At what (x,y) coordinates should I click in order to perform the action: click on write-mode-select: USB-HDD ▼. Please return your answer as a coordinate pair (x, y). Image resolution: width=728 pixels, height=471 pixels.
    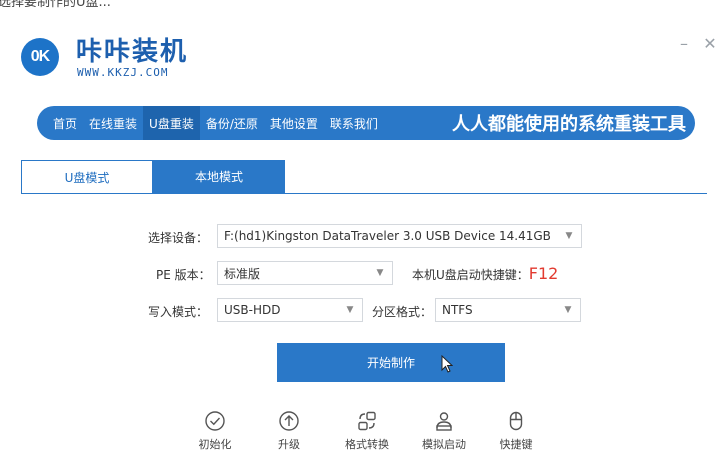
    Looking at the image, I should click on (290, 310).